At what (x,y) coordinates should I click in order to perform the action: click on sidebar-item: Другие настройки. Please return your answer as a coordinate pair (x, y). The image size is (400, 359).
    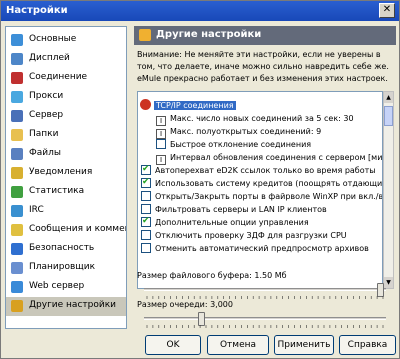
    Looking at the image, I should click on (66, 306).